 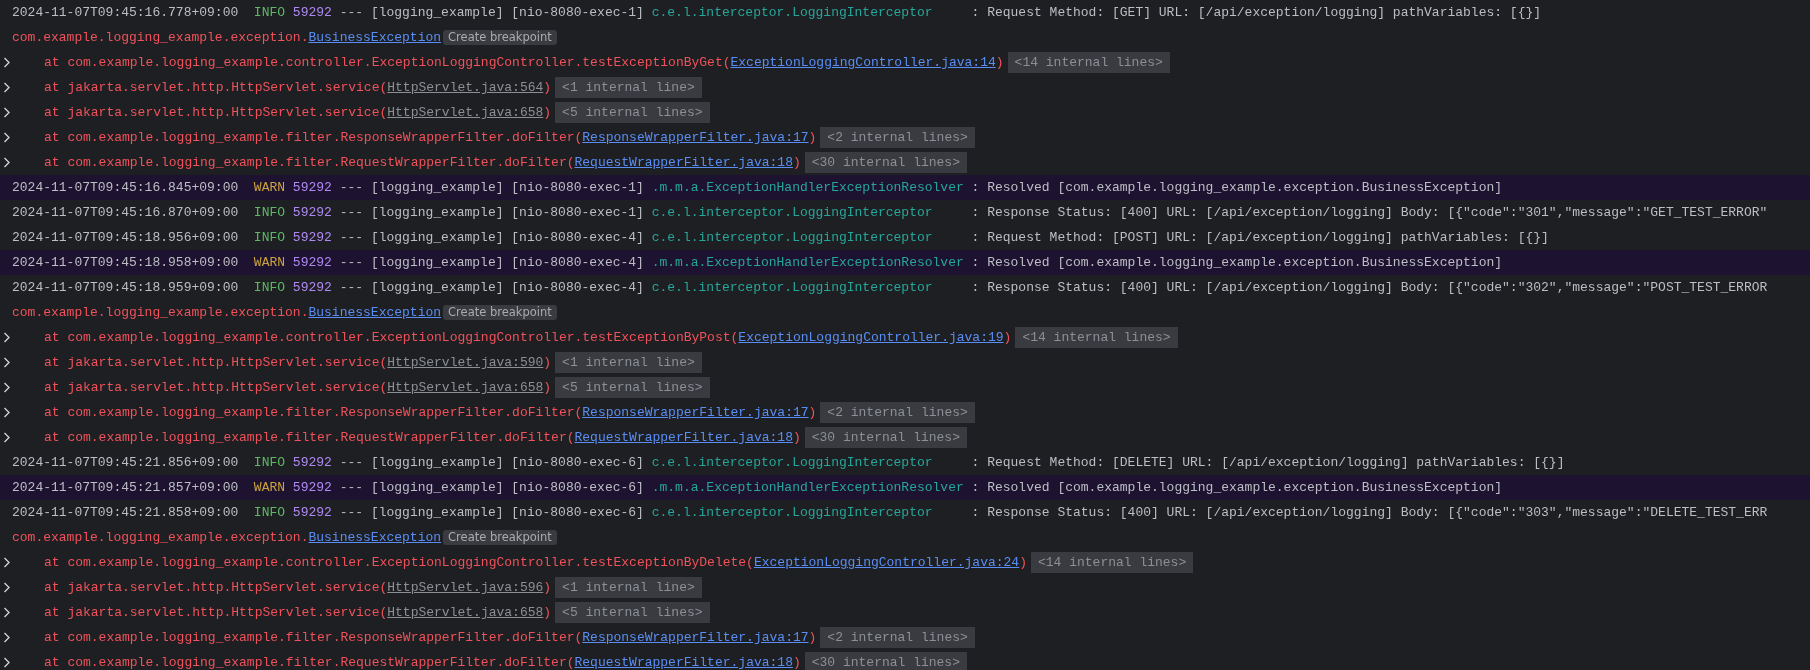 What do you see at coordinates (886, 562) in the screenshot?
I see `source-file-link: ExceptionLoggingController.java:24` at bounding box center [886, 562].